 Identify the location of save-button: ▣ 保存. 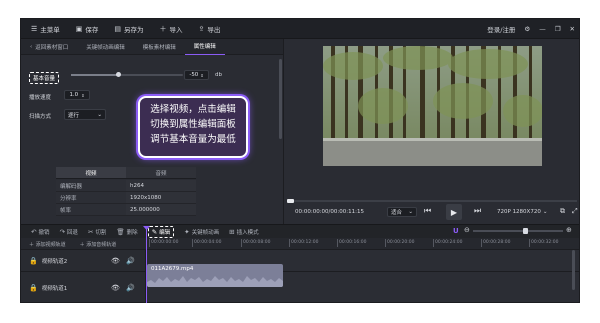
(87, 29).